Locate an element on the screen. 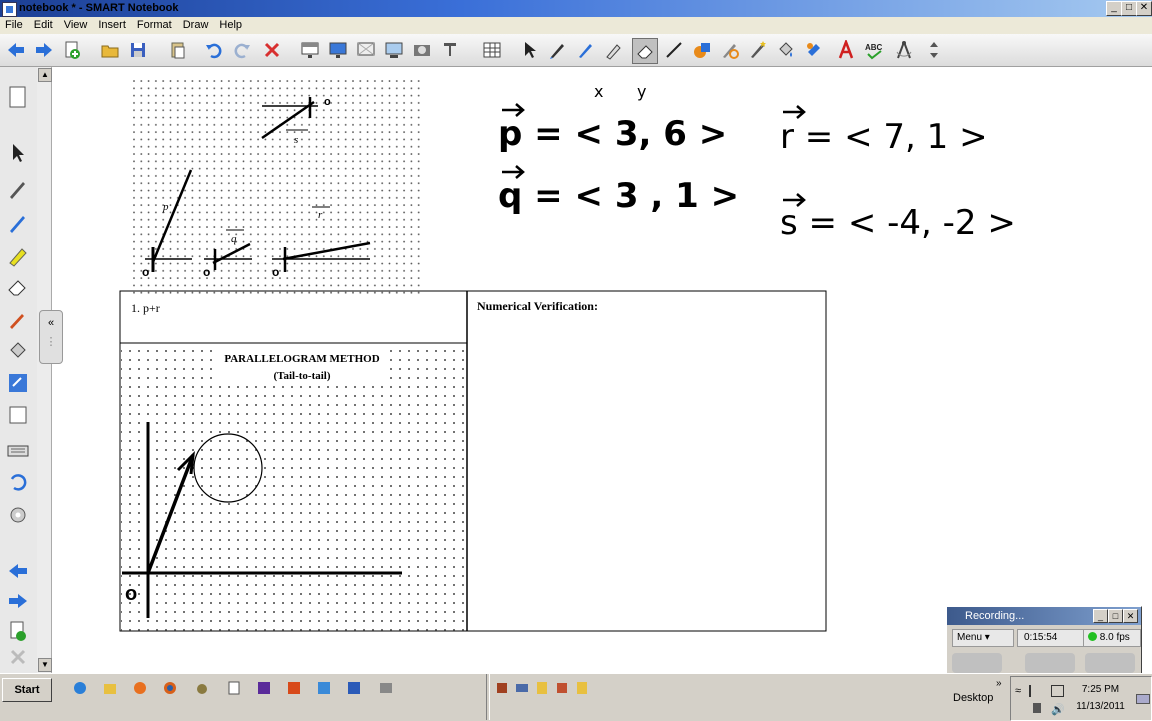  line-icon is located at coordinates (674, 50).